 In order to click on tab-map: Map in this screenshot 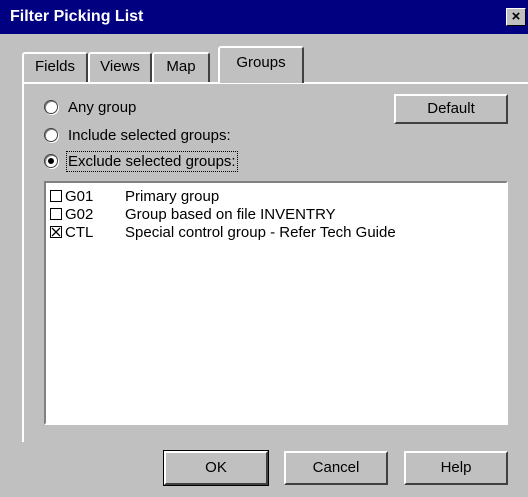, I will do `click(181, 67)`.